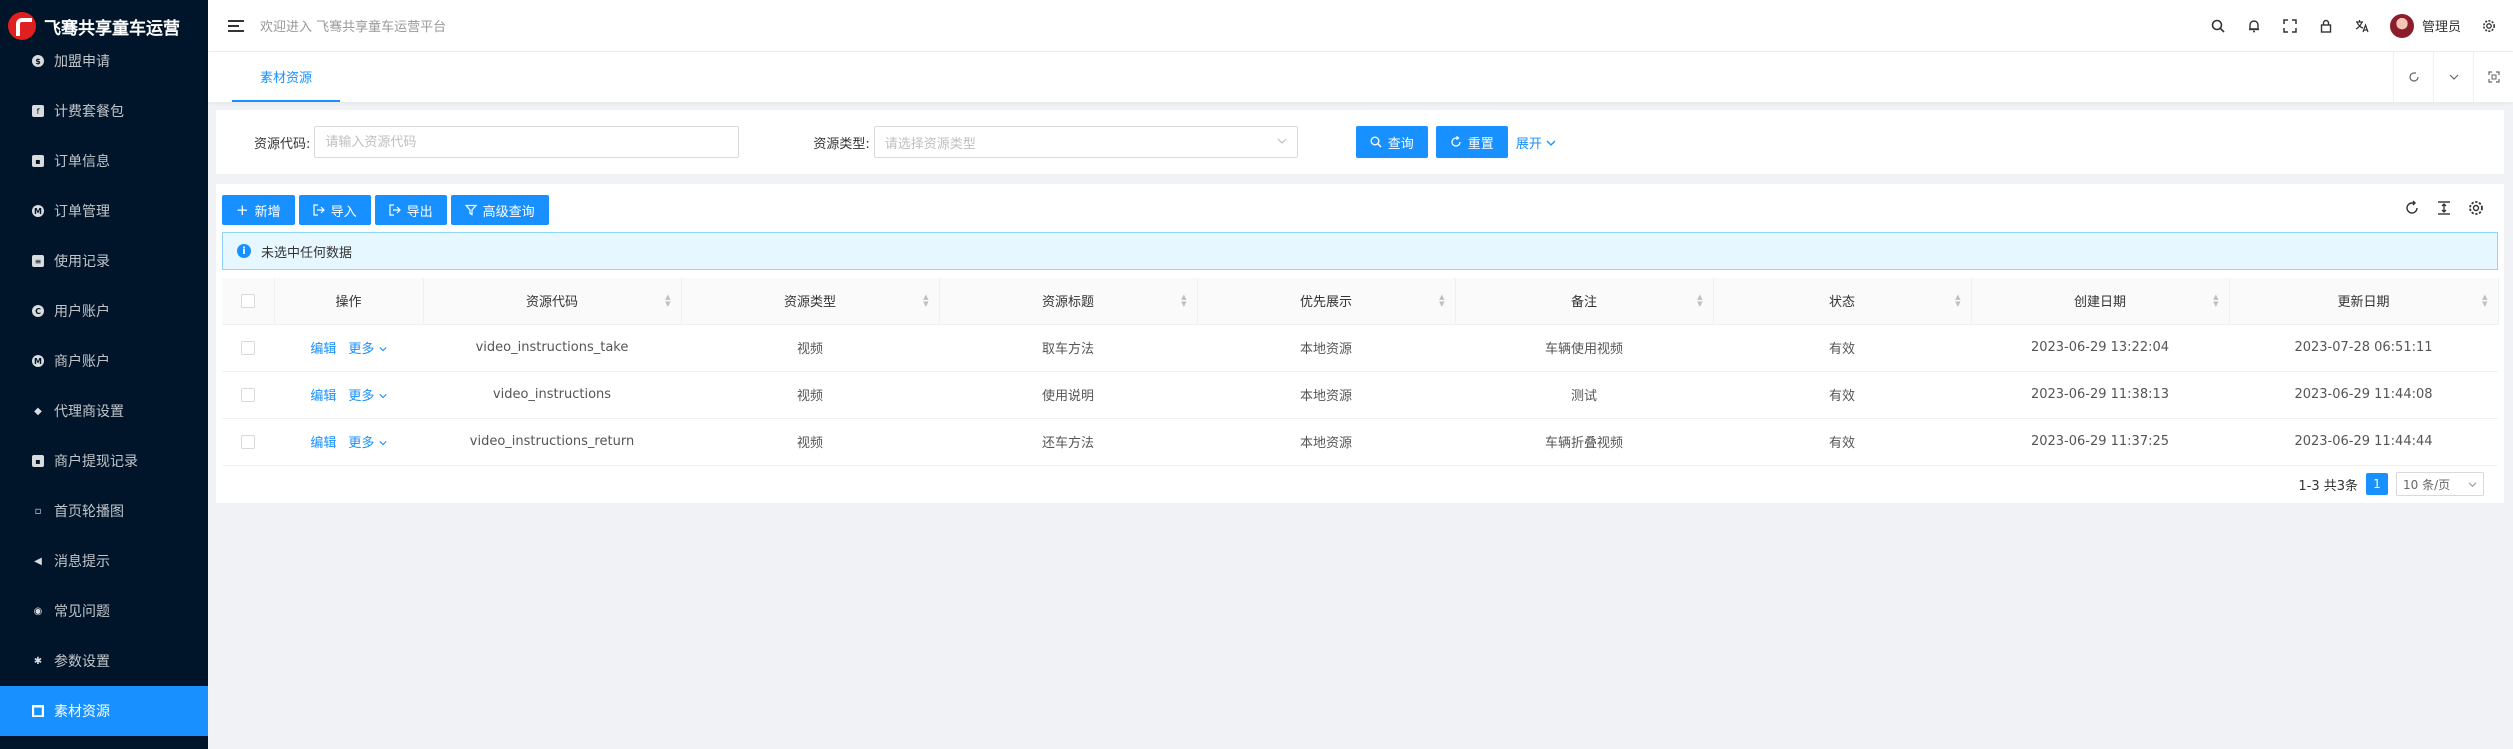 This screenshot has height=749, width=2513. What do you see at coordinates (104, 561) in the screenshot?
I see `sidebar-item-10: ◀ 消息提示` at bounding box center [104, 561].